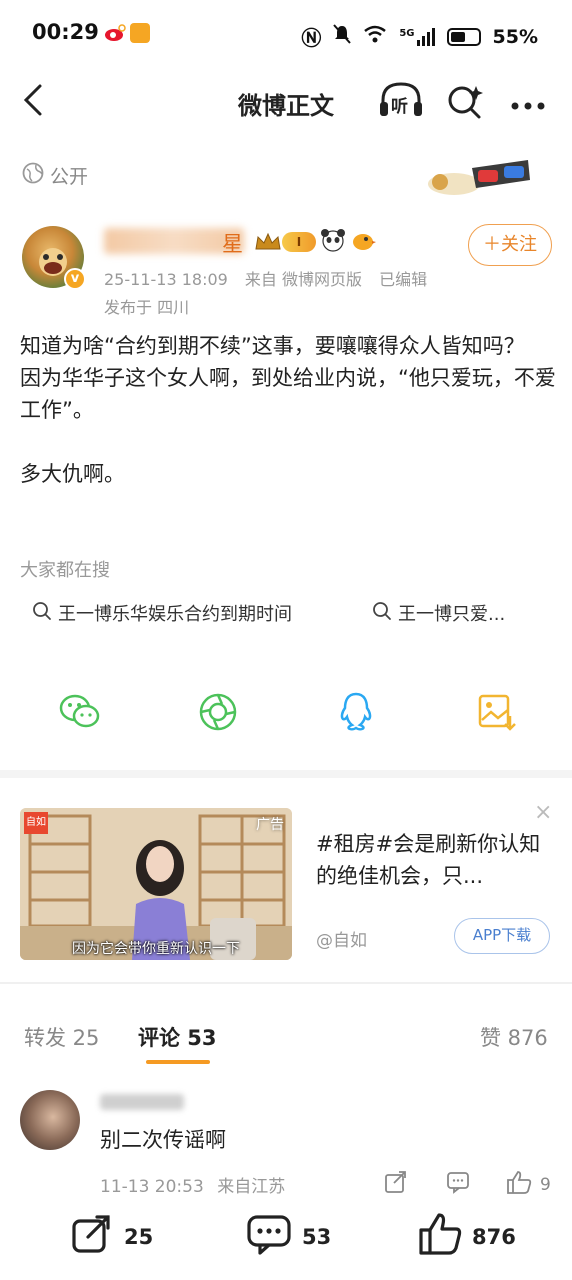  What do you see at coordinates (269, 1236) in the screenshot?
I see `comment-icon` at bounding box center [269, 1236].